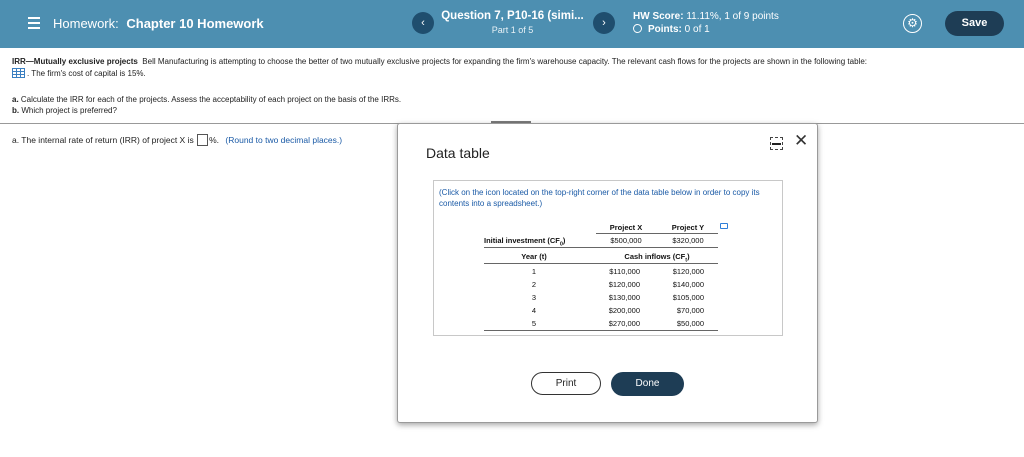 The image size is (1024, 457). What do you see at coordinates (647, 384) in the screenshot?
I see `done-button: Done` at bounding box center [647, 384].